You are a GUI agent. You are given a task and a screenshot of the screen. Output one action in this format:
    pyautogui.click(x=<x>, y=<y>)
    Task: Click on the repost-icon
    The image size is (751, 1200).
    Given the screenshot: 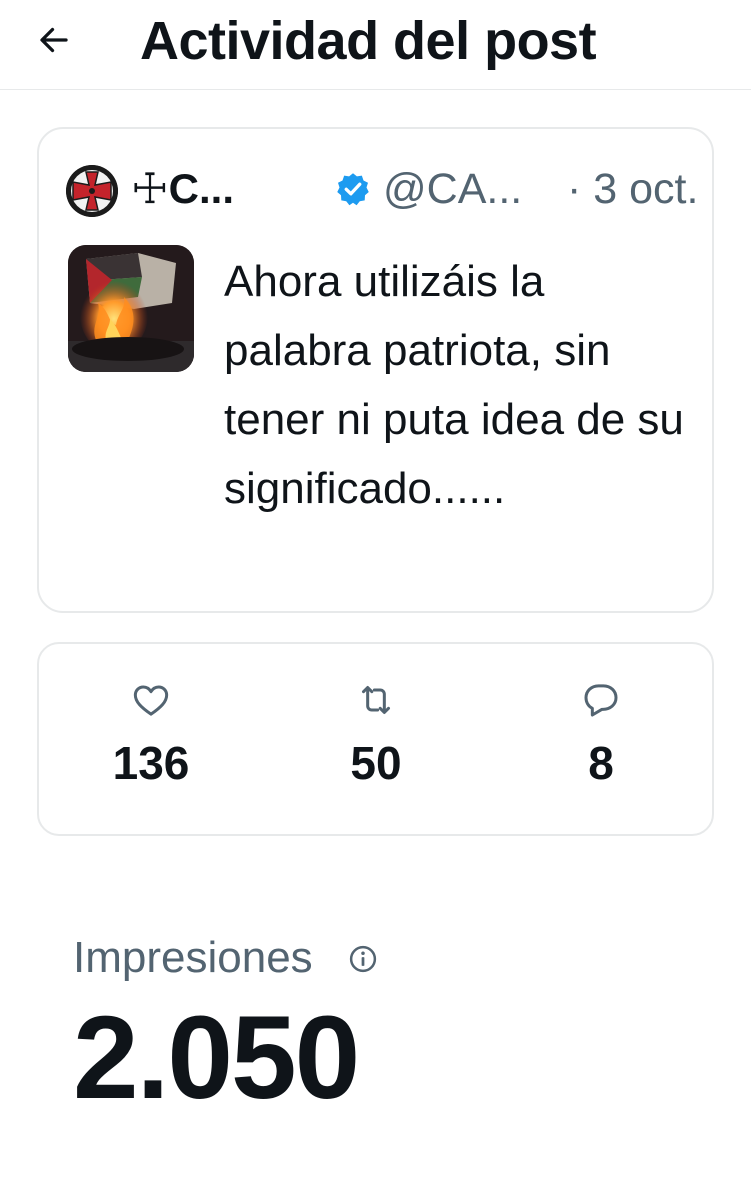 What is the action you would take?
    pyautogui.click(x=376, y=700)
    